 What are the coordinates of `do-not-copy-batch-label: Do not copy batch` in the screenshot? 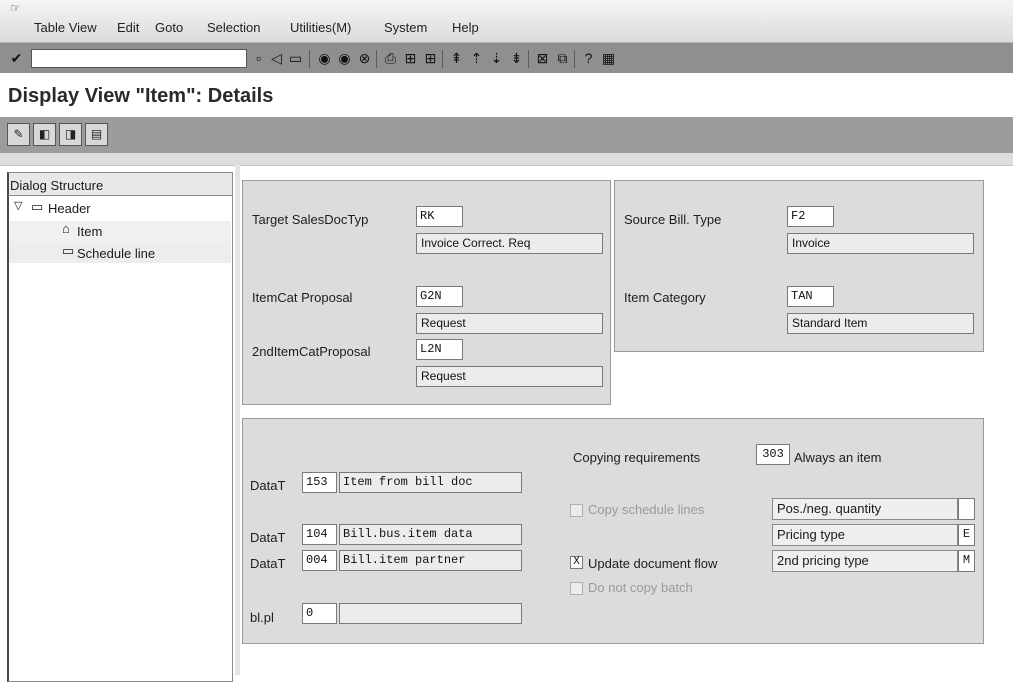 It's located at (640, 587).